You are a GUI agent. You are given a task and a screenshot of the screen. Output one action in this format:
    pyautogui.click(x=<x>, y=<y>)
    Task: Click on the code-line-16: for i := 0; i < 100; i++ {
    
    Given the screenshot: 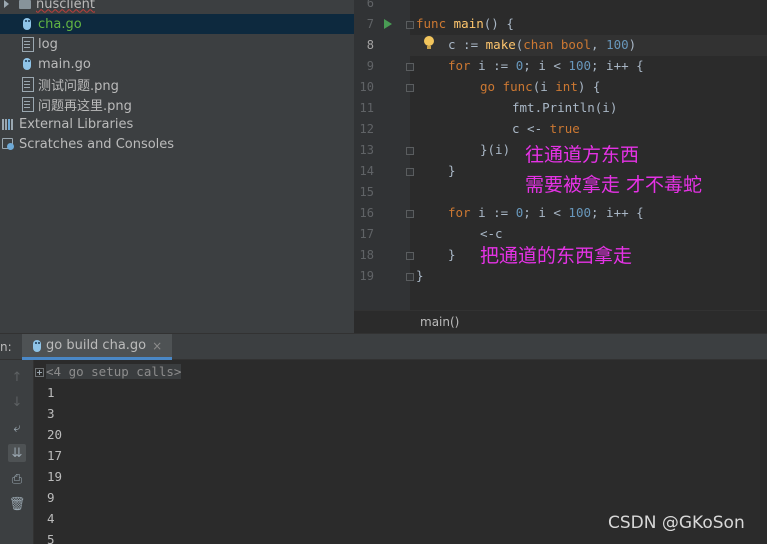 What is the action you would take?
    pyautogui.click(x=546, y=212)
    